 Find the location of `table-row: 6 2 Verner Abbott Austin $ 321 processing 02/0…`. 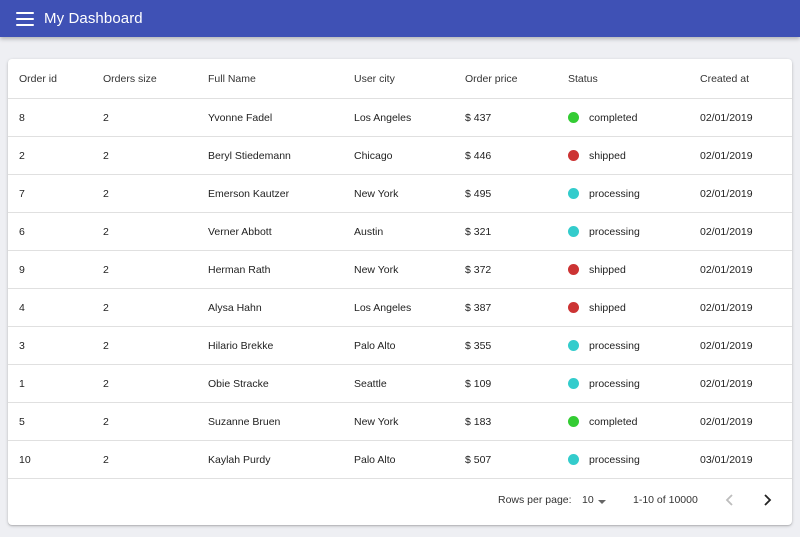

table-row: 6 2 Verner Abbott Austin $ 321 processing 02/0… is located at coordinates (400, 231).